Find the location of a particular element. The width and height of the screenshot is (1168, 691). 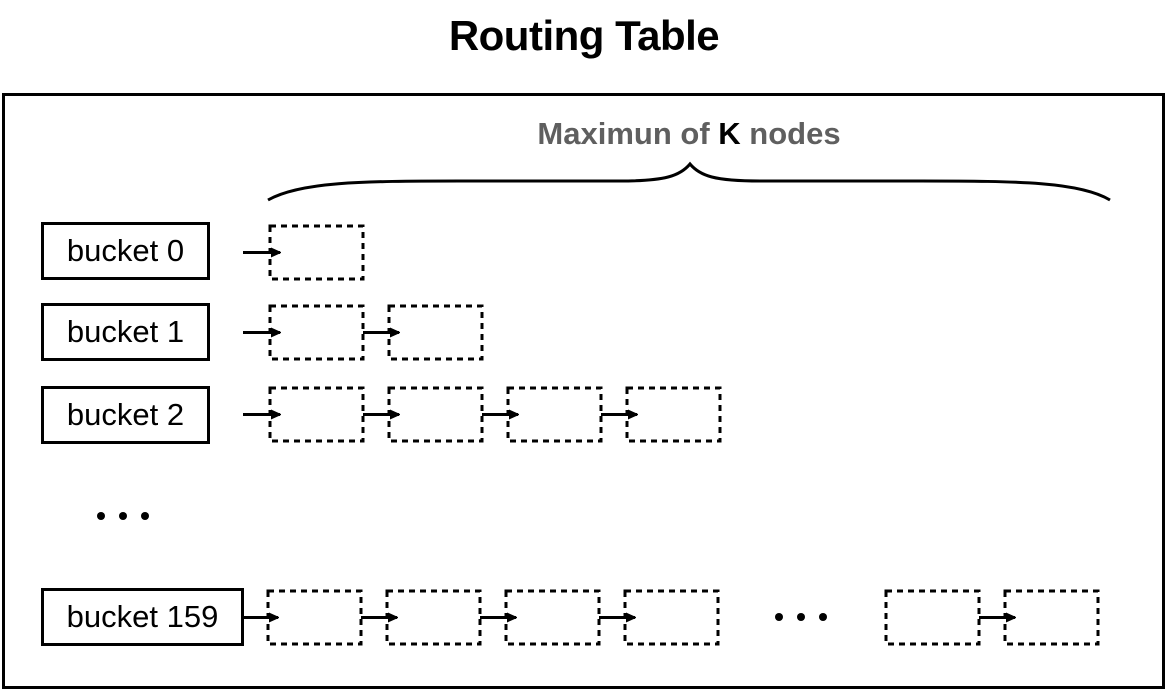

bucket-label: bucket 2 is located at coordinates (125, 414).